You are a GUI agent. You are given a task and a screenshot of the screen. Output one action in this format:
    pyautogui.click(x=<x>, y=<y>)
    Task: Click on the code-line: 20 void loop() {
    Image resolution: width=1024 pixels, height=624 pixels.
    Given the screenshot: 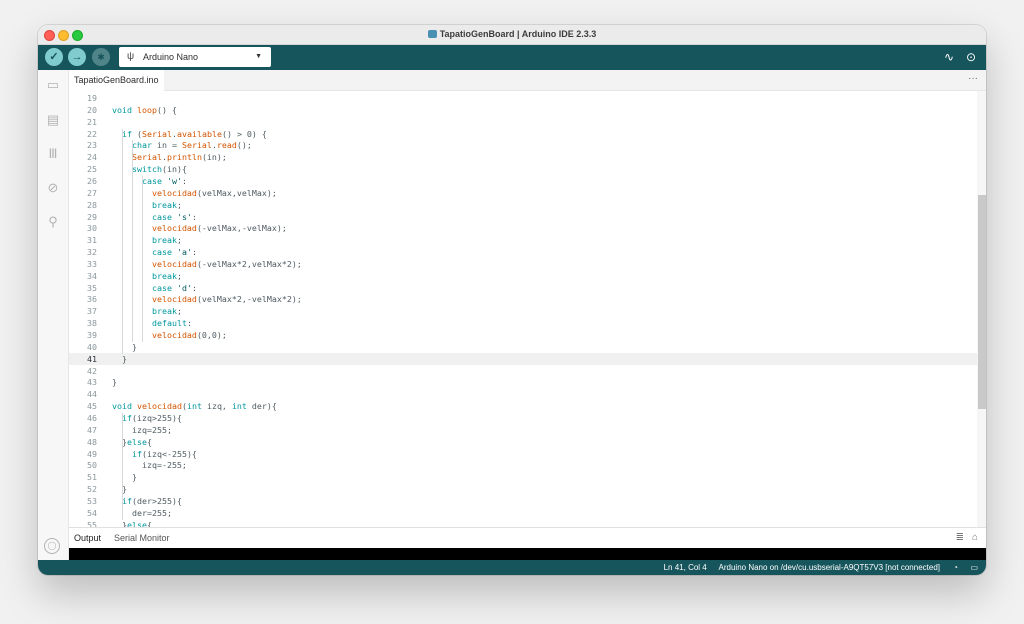 What is the action you would take?
    pyautogui.click(x=523, y=110)
    